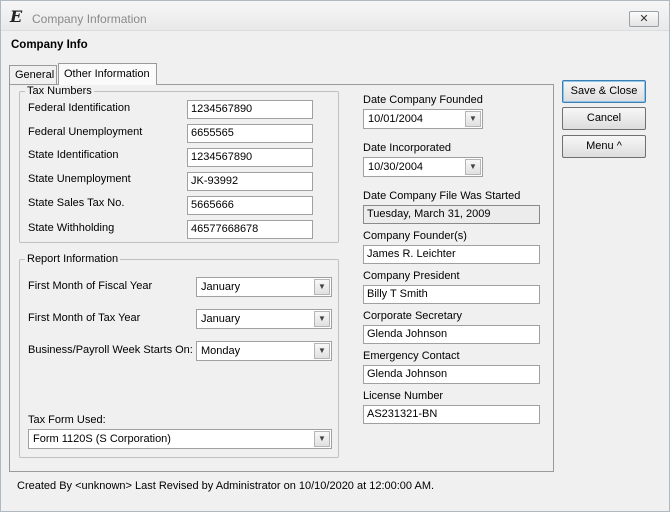 This screenshot has height=512, width=670. I want to click on secretary-label: Corporate Secretary, so click(413, 316).